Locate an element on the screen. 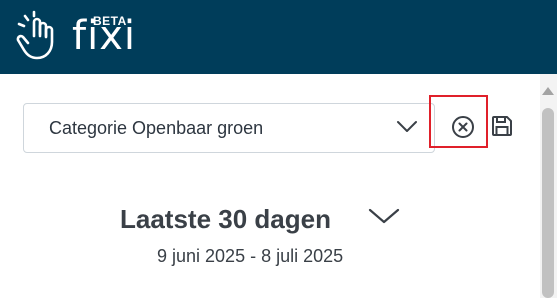  scroll-up-arrow-icon is located at coordinates (548, 91).